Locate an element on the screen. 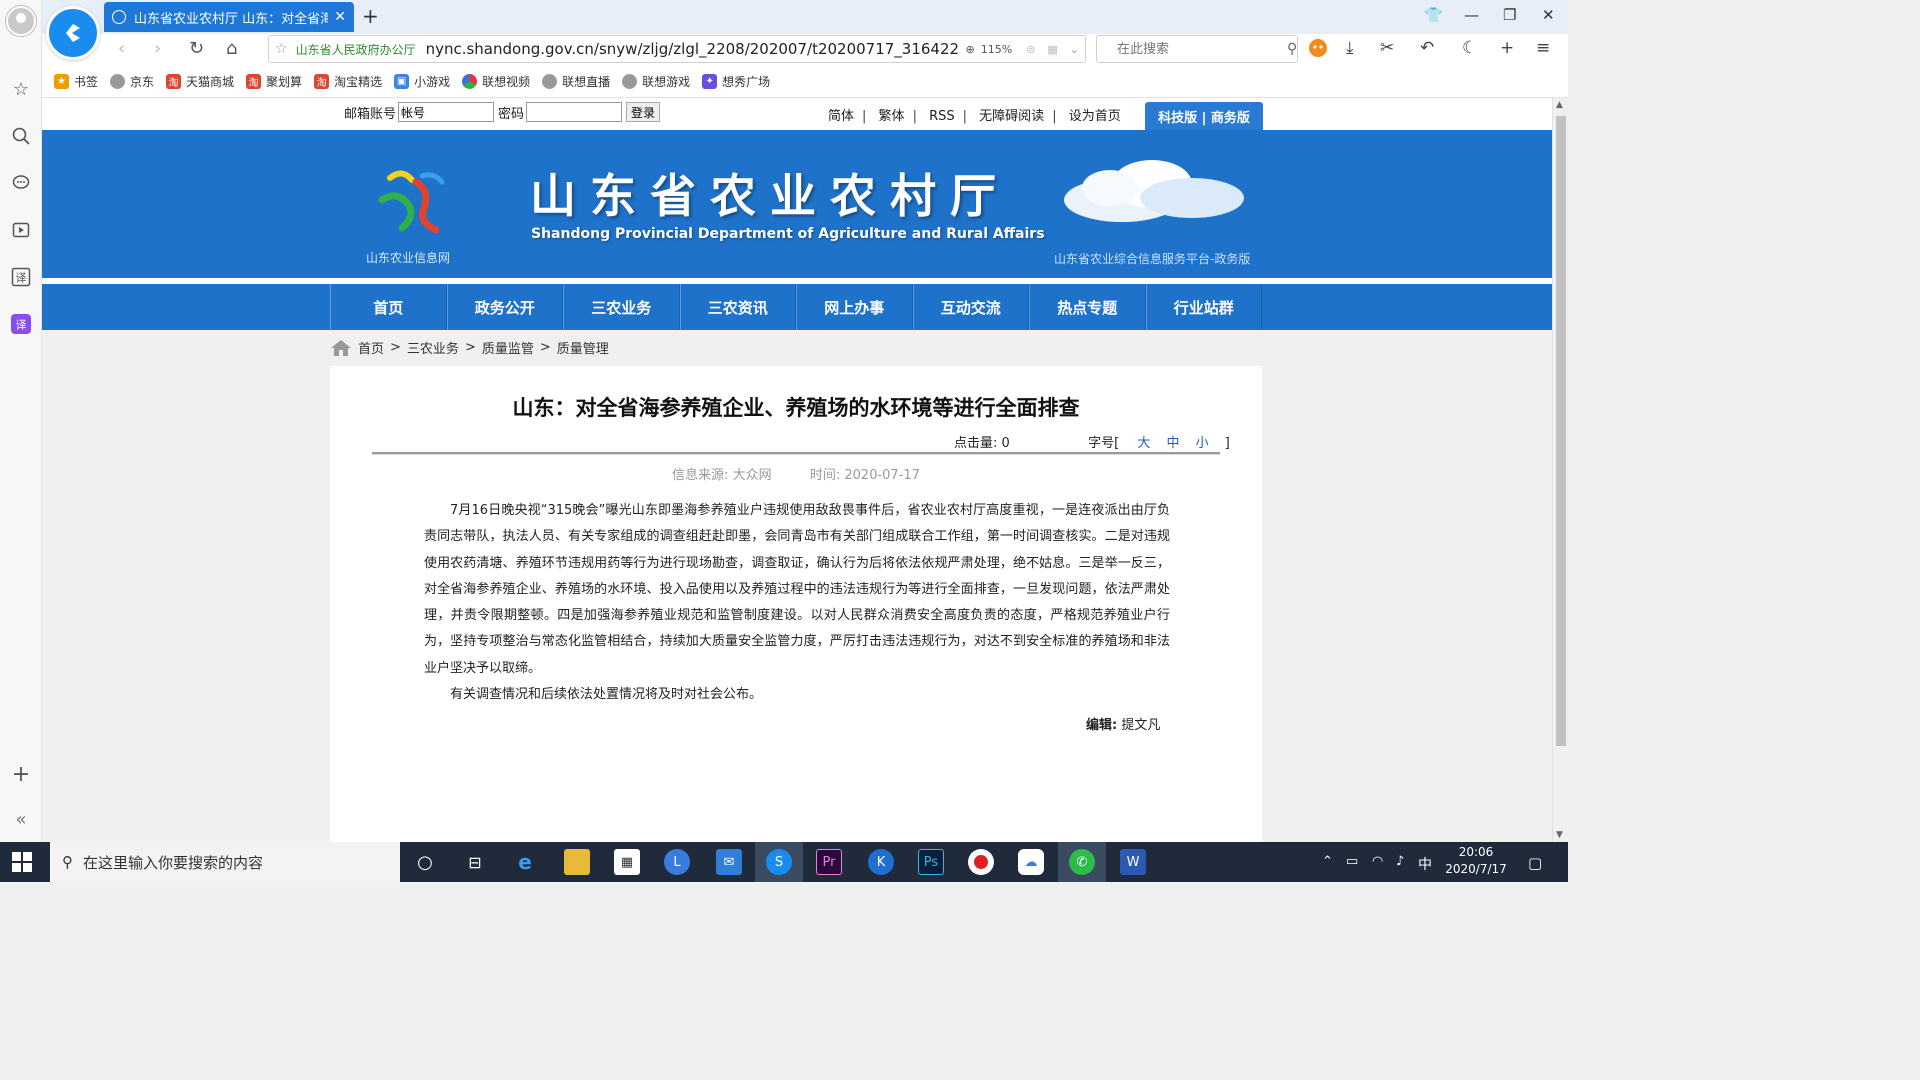 The width and height of the screenshot is (1920, 1080). bookmark-star-icon: ☆ is located at coordinates (281, 49).